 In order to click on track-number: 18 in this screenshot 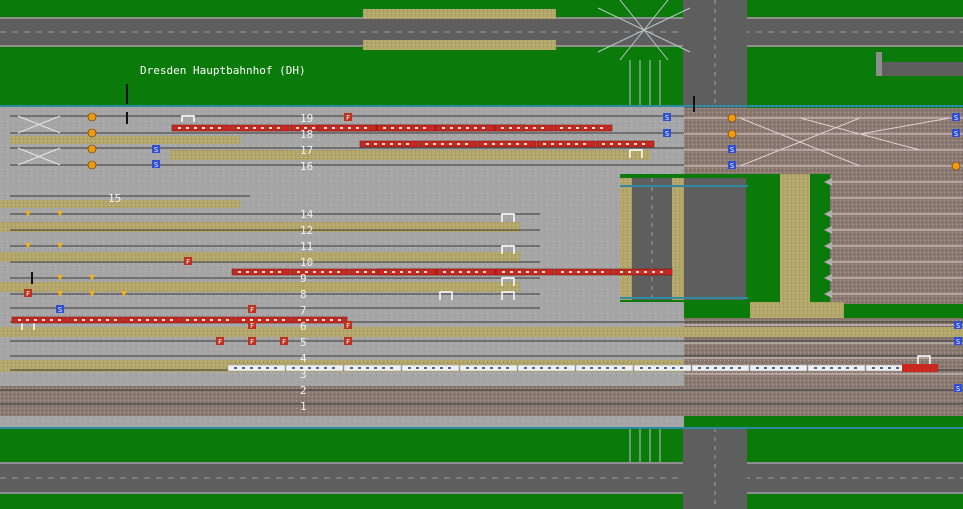, I will do `click(306, 134)`.